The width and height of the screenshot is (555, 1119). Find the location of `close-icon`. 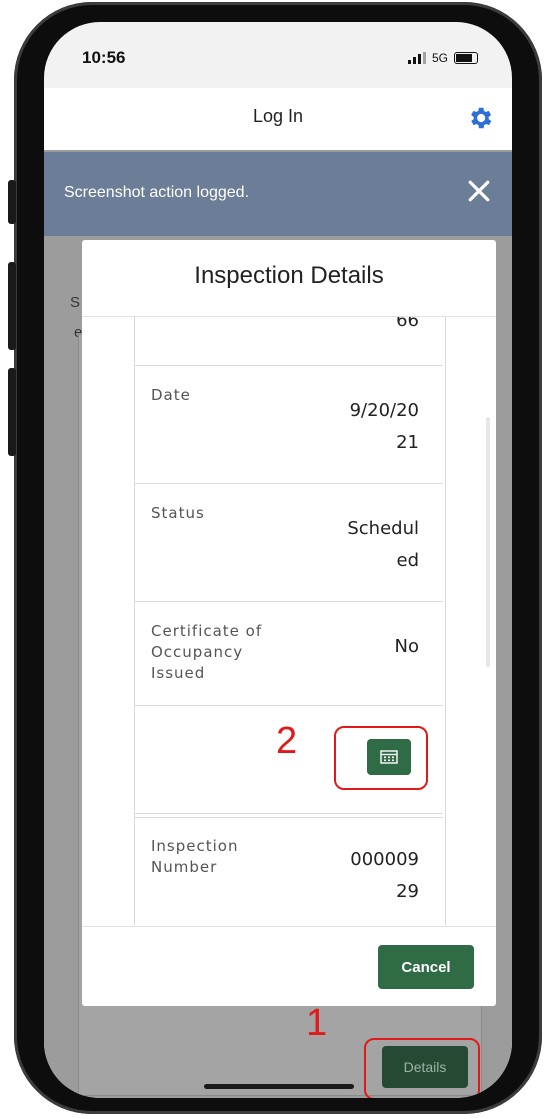

close-icon is located at coordinates (479, 191).